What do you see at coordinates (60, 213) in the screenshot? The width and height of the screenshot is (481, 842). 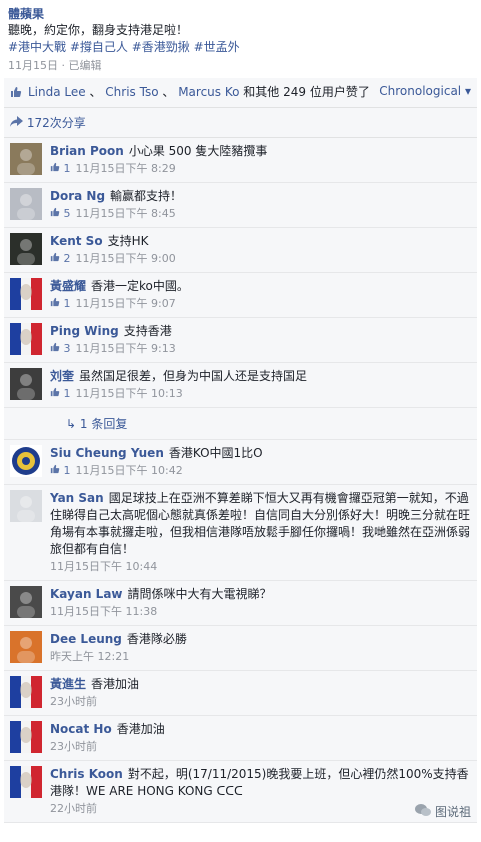 I see `comment-like-count: 5` at bounding box center [60, 213].